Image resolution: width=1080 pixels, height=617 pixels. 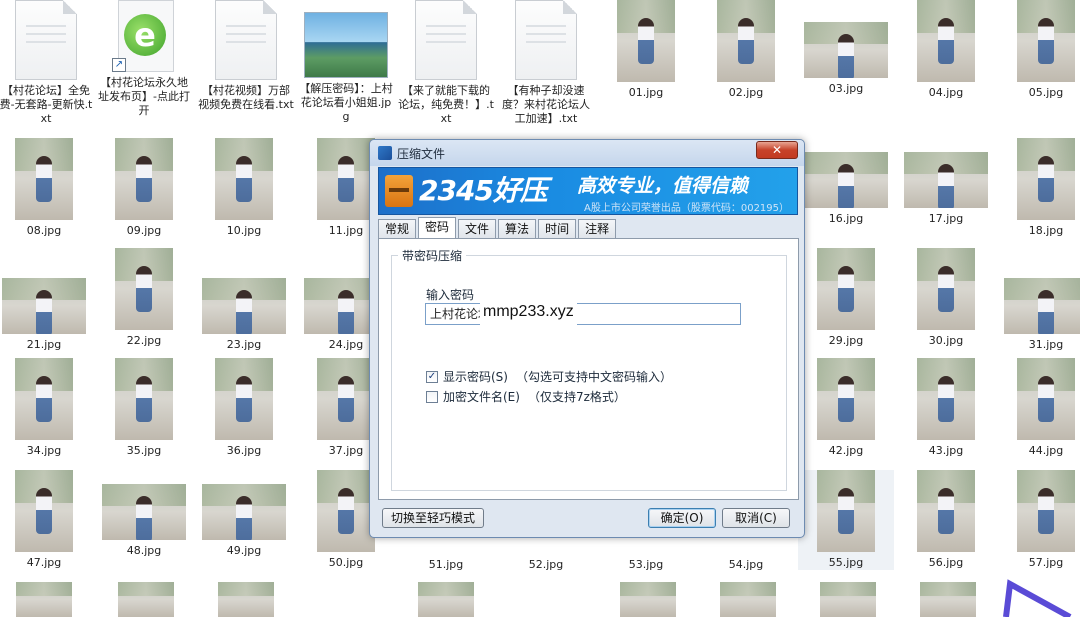 What do you see at coordinates (946, 520) in the screenshot?
I see `photo-file: 56.jpg` at bounding box center [946, 520].